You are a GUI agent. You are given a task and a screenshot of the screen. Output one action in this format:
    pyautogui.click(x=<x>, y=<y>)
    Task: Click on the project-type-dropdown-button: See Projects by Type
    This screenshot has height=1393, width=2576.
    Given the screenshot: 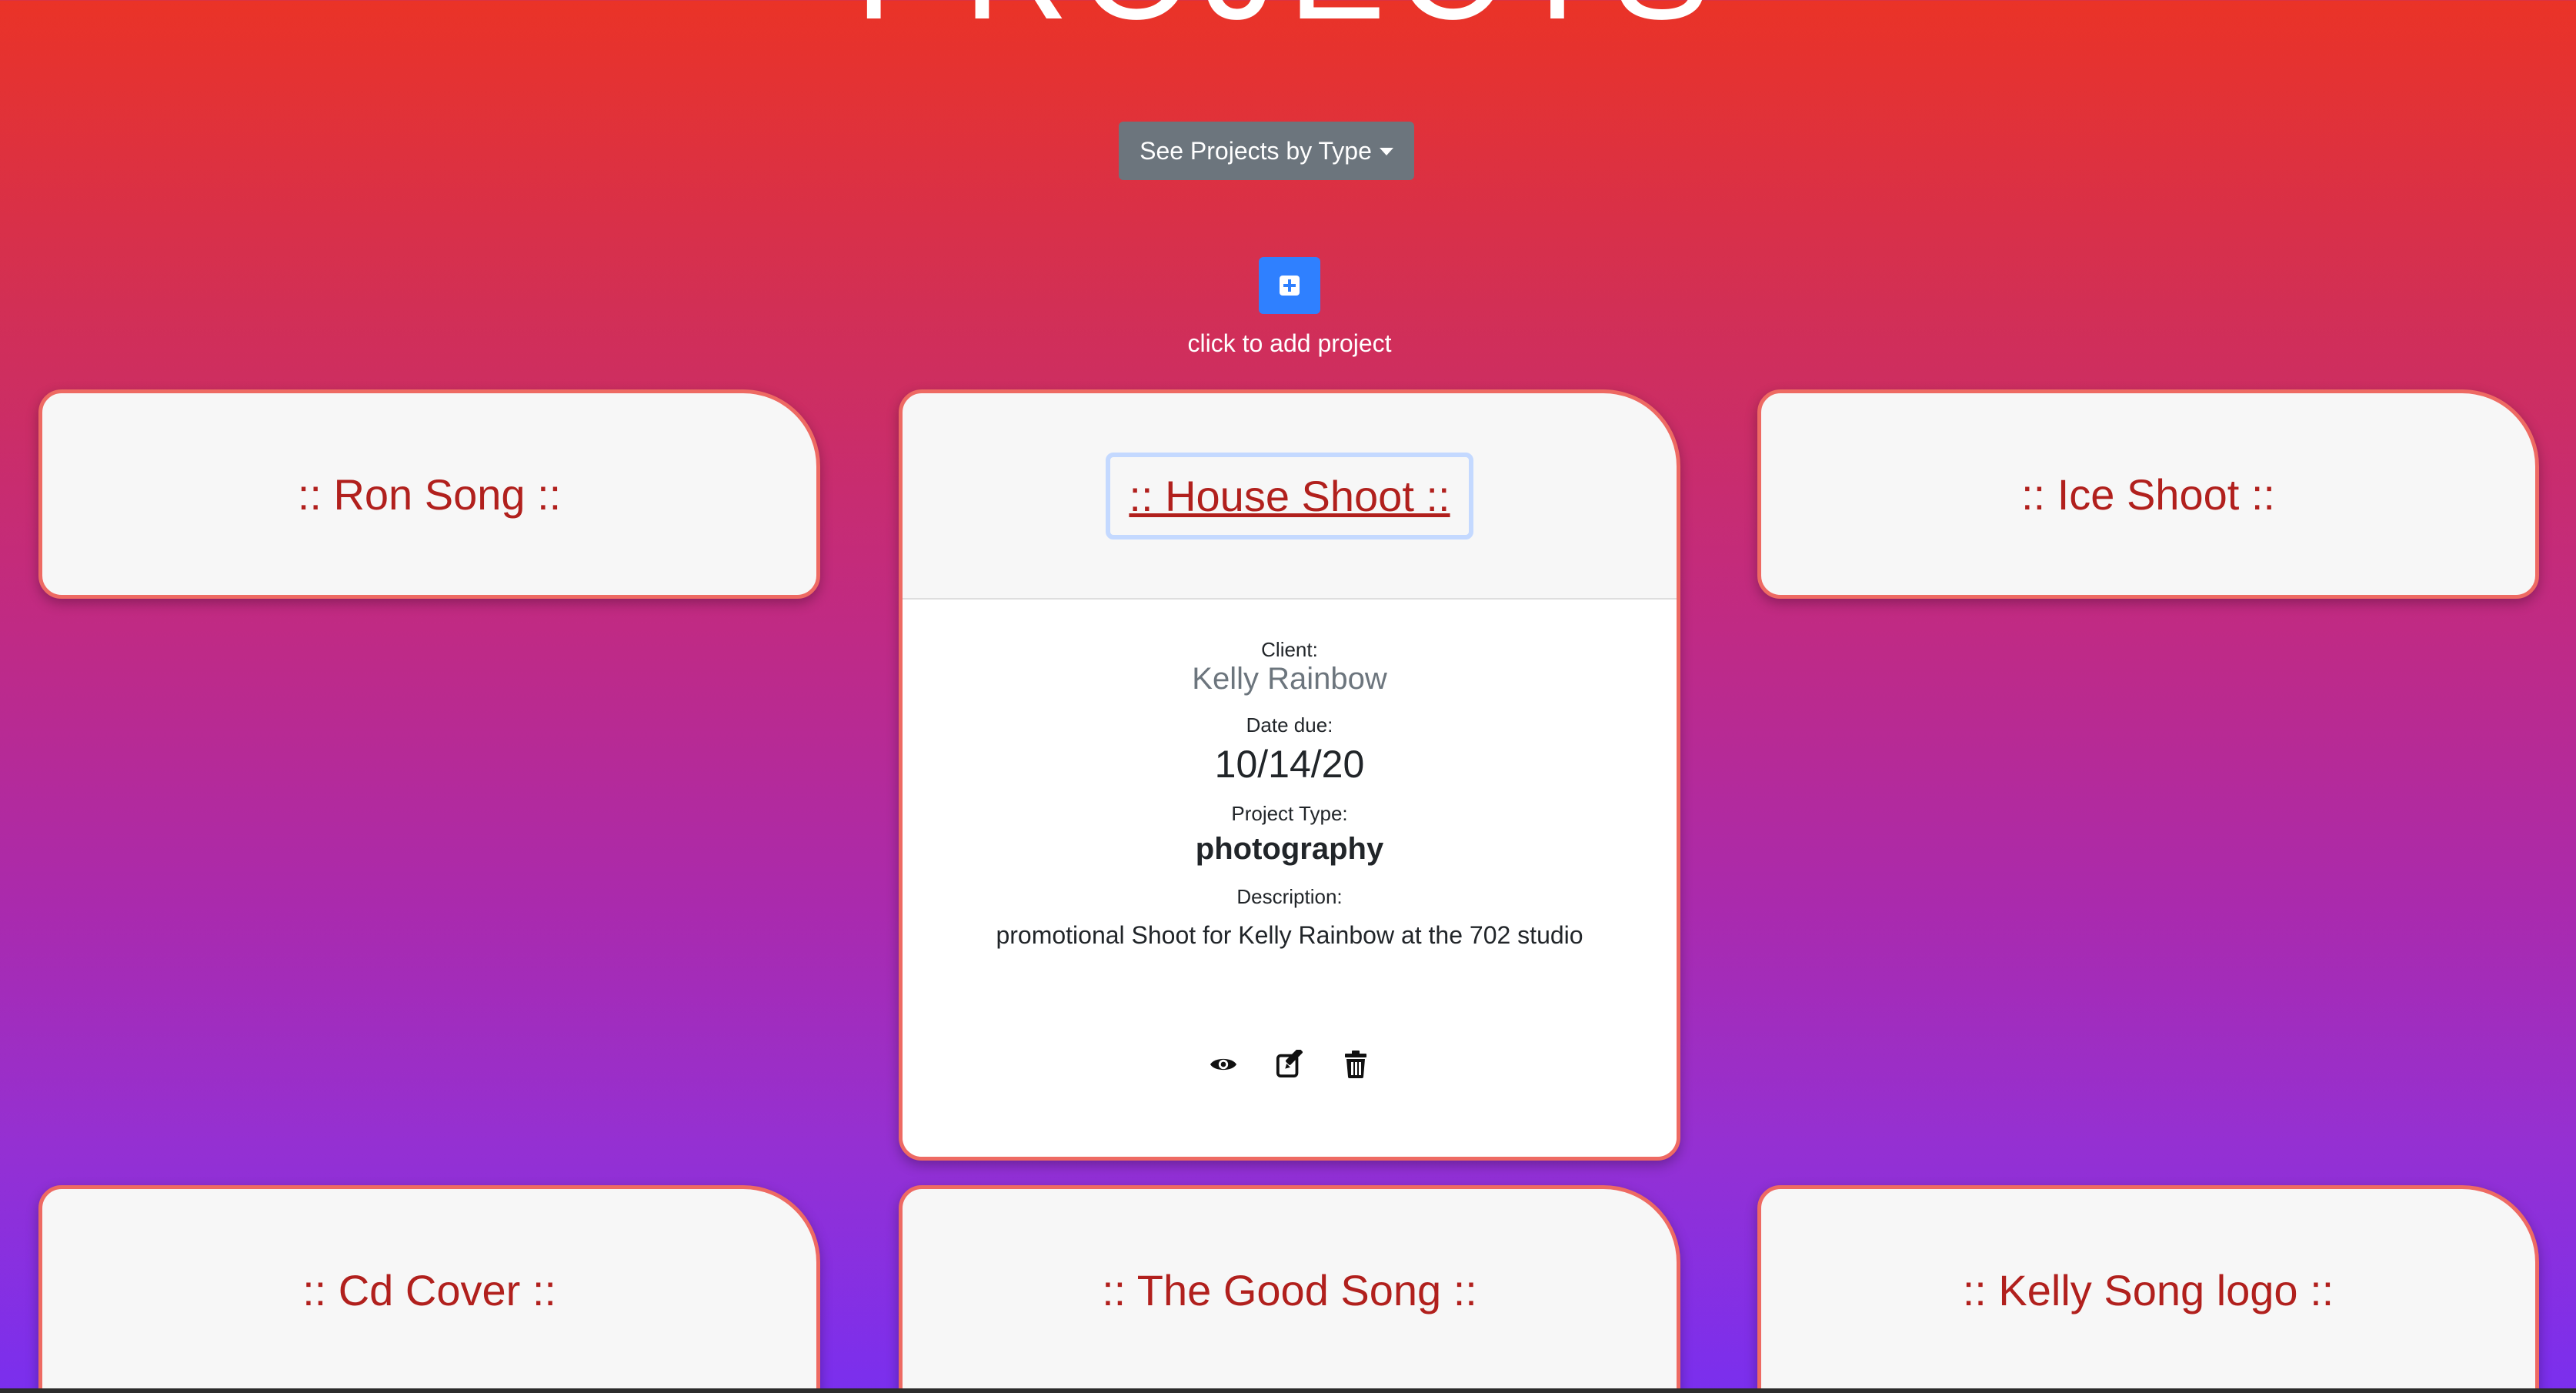 What is the action you would take?
    pyautogui.click(x=1267, y=151)
    